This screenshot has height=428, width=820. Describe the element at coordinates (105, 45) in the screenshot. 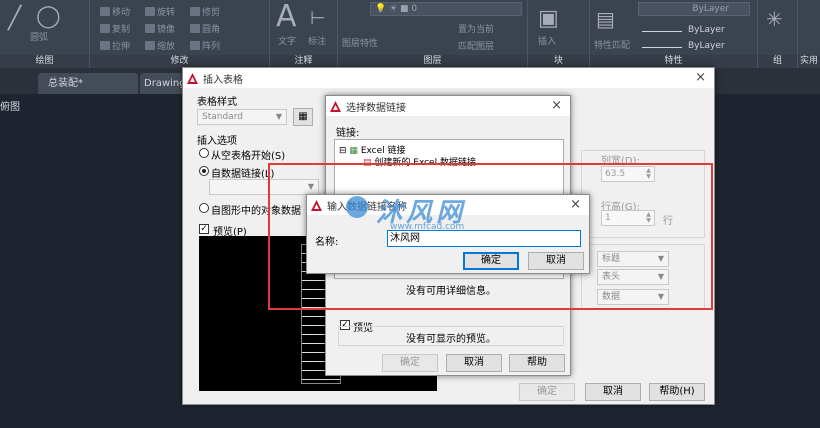

I see `stretch-icon` at that location.